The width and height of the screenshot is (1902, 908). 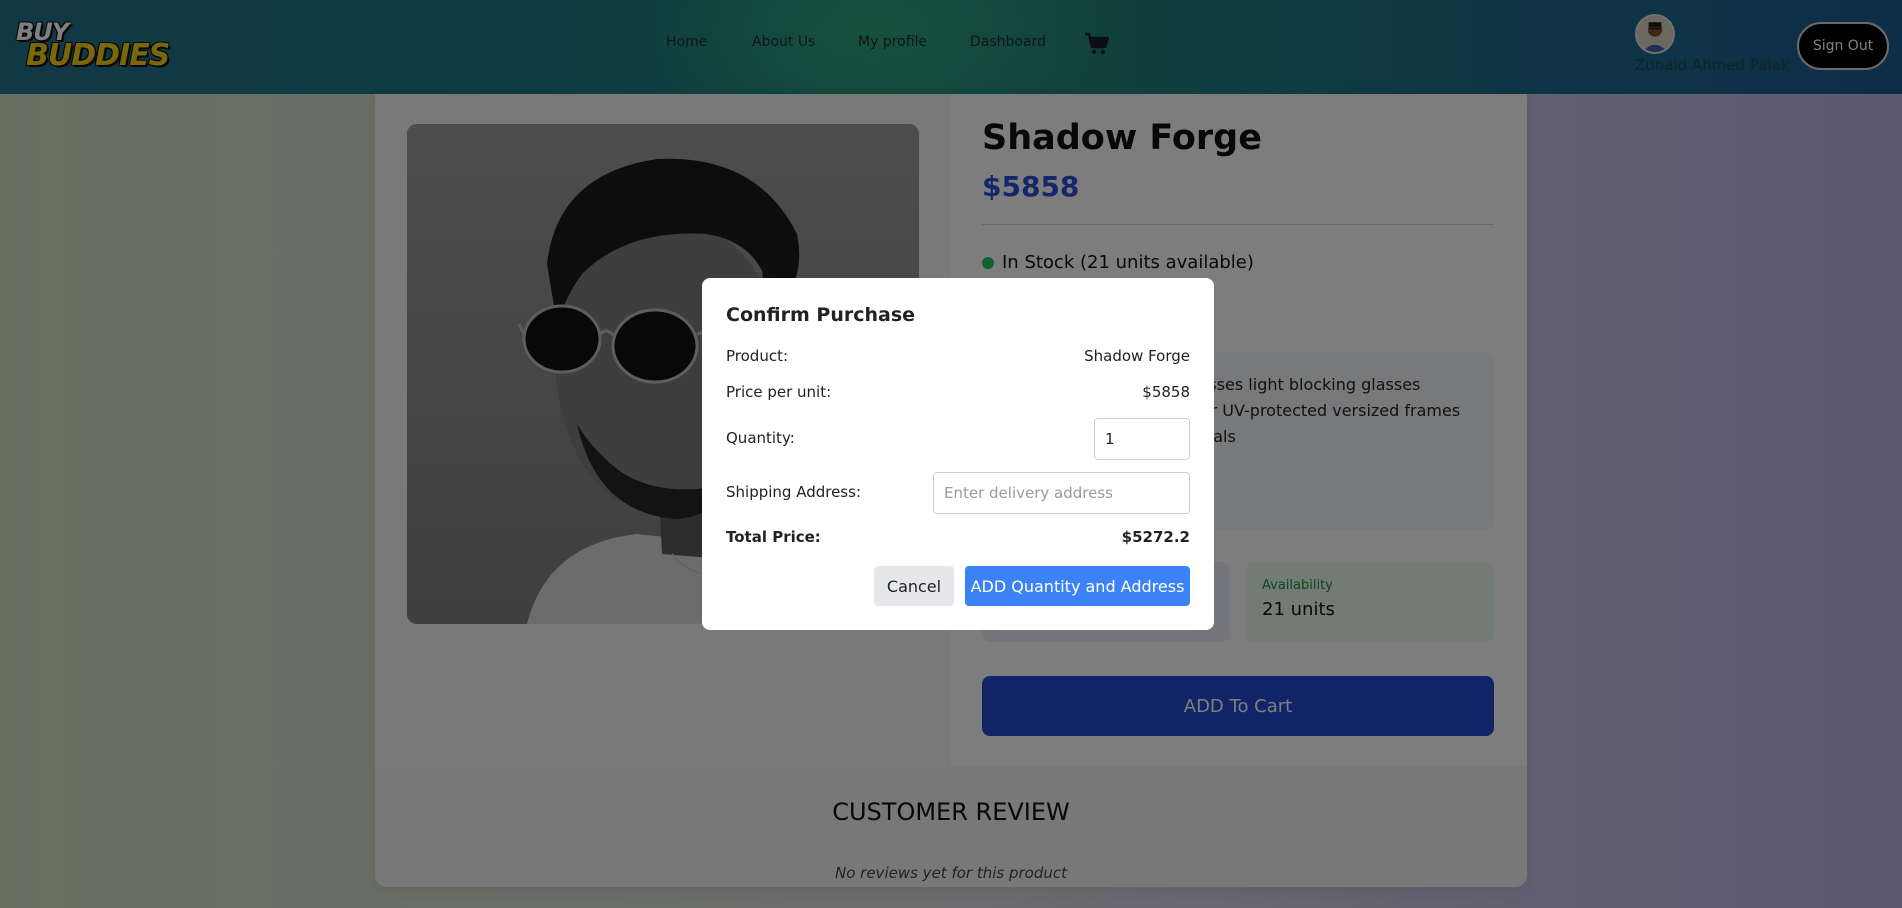 What do you see at coordinates (1077, 586) in the screenshot?
I see `add-quantity-address-button: ADD Quantity and Address` at bounding box center [1077, 586].